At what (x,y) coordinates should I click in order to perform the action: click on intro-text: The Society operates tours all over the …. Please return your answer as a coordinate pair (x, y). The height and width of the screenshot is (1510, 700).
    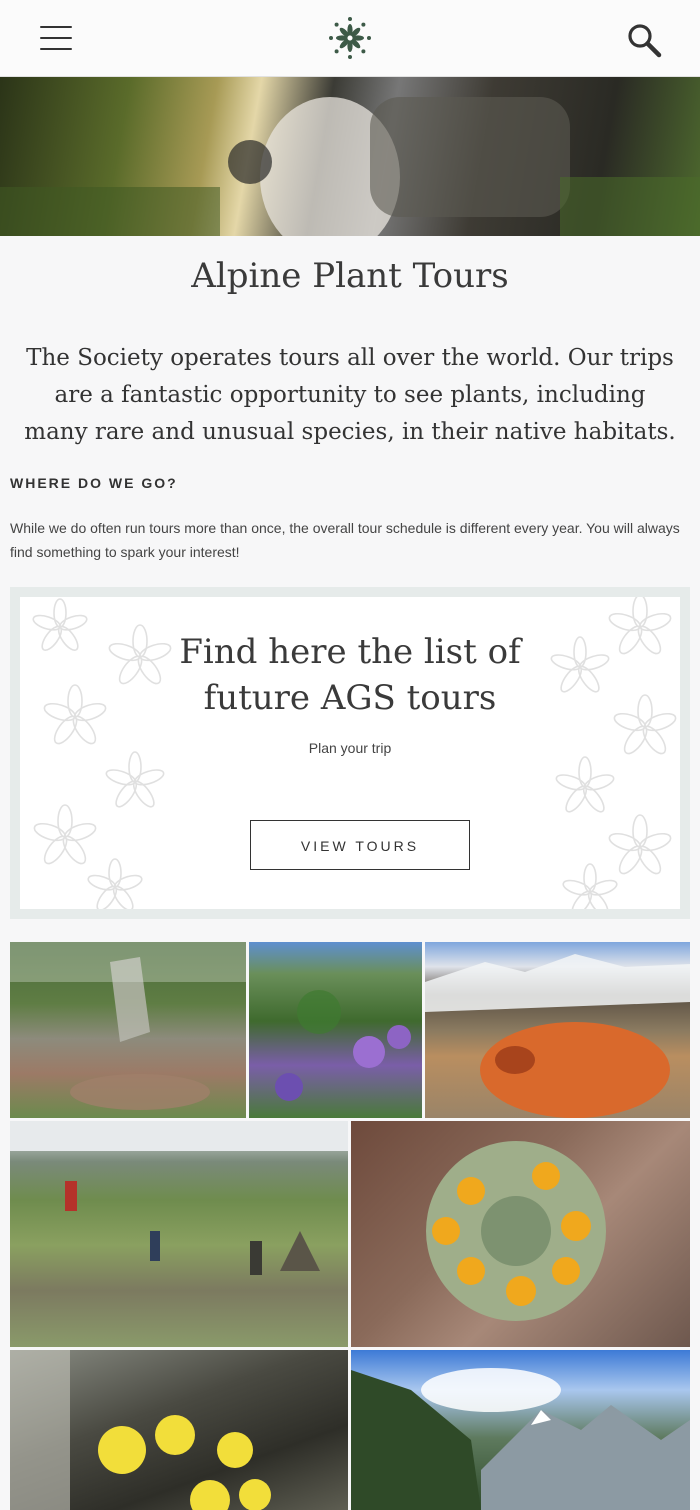
    Looking at the image, I should click on (350, 395).